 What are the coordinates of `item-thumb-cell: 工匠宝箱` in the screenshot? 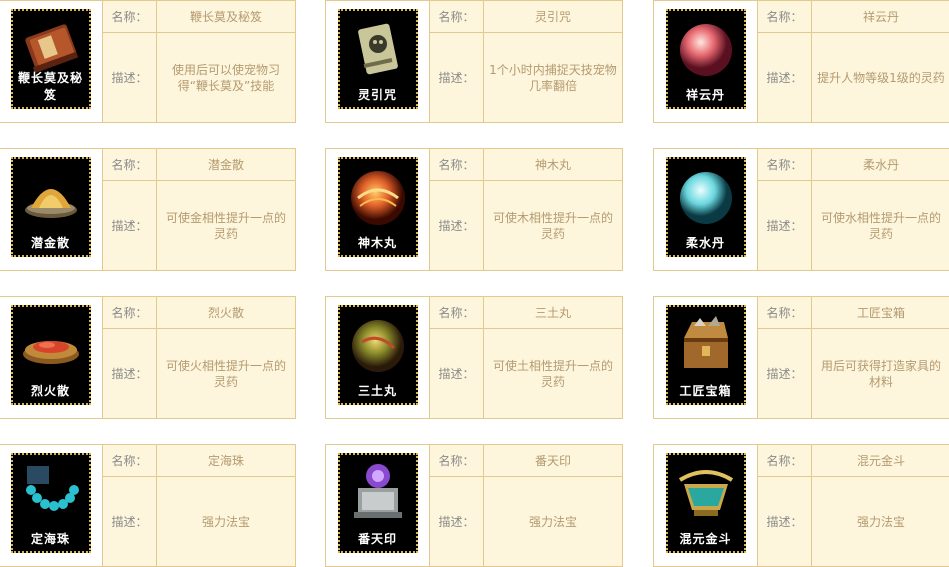 It's located at (706, 357).